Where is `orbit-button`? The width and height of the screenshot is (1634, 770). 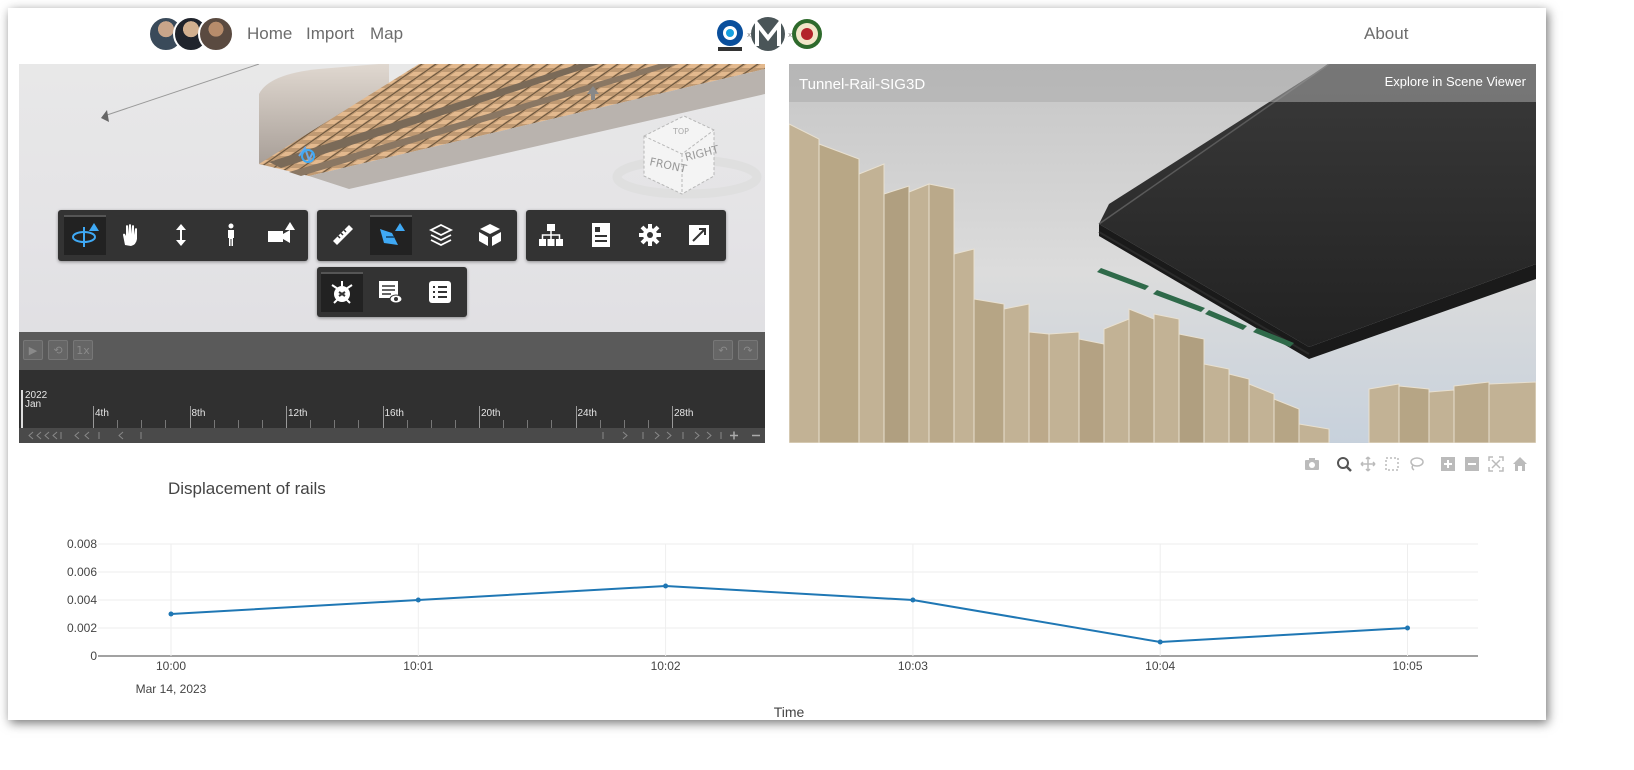 orbit-button is located at coordinates (85, 235).